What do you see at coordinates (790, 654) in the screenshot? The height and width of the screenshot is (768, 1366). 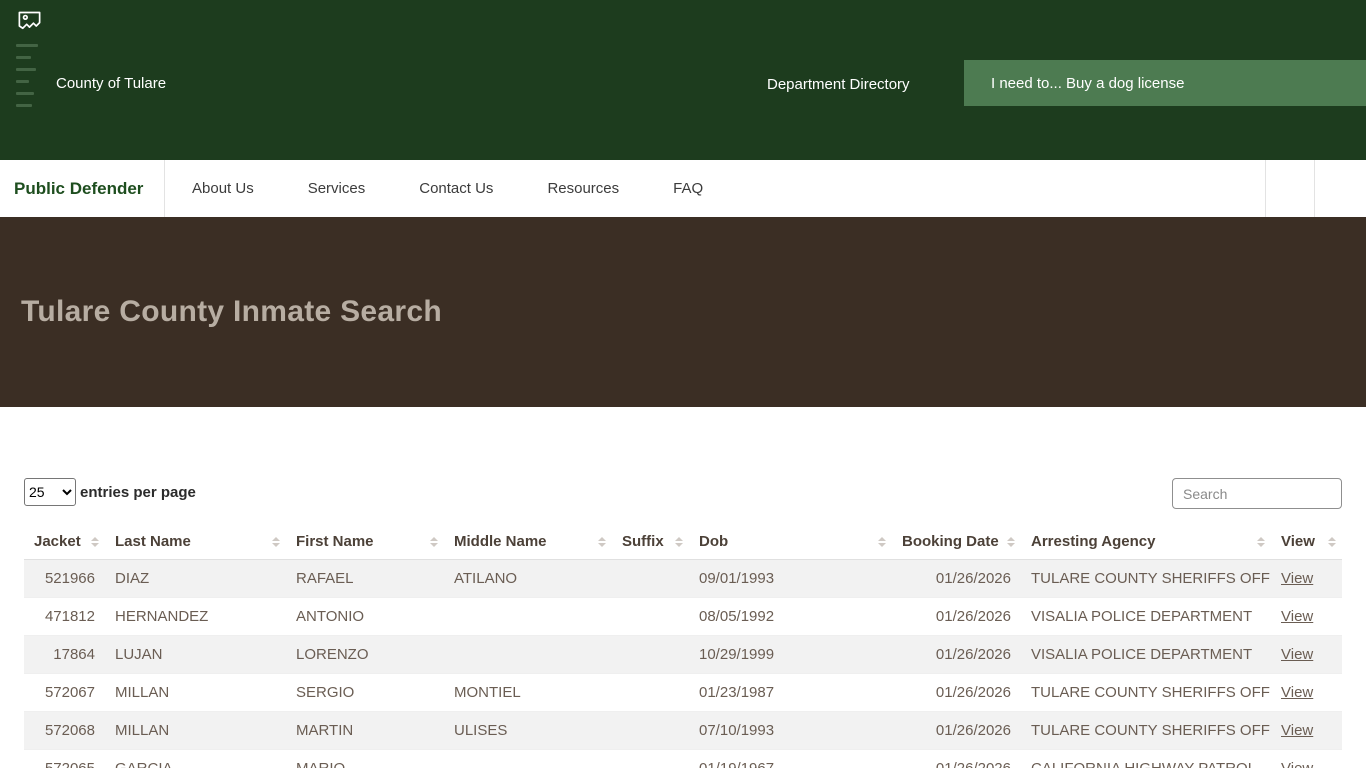 I see `cell-dob: 10/29/1999` at bounding box center [790, 654].